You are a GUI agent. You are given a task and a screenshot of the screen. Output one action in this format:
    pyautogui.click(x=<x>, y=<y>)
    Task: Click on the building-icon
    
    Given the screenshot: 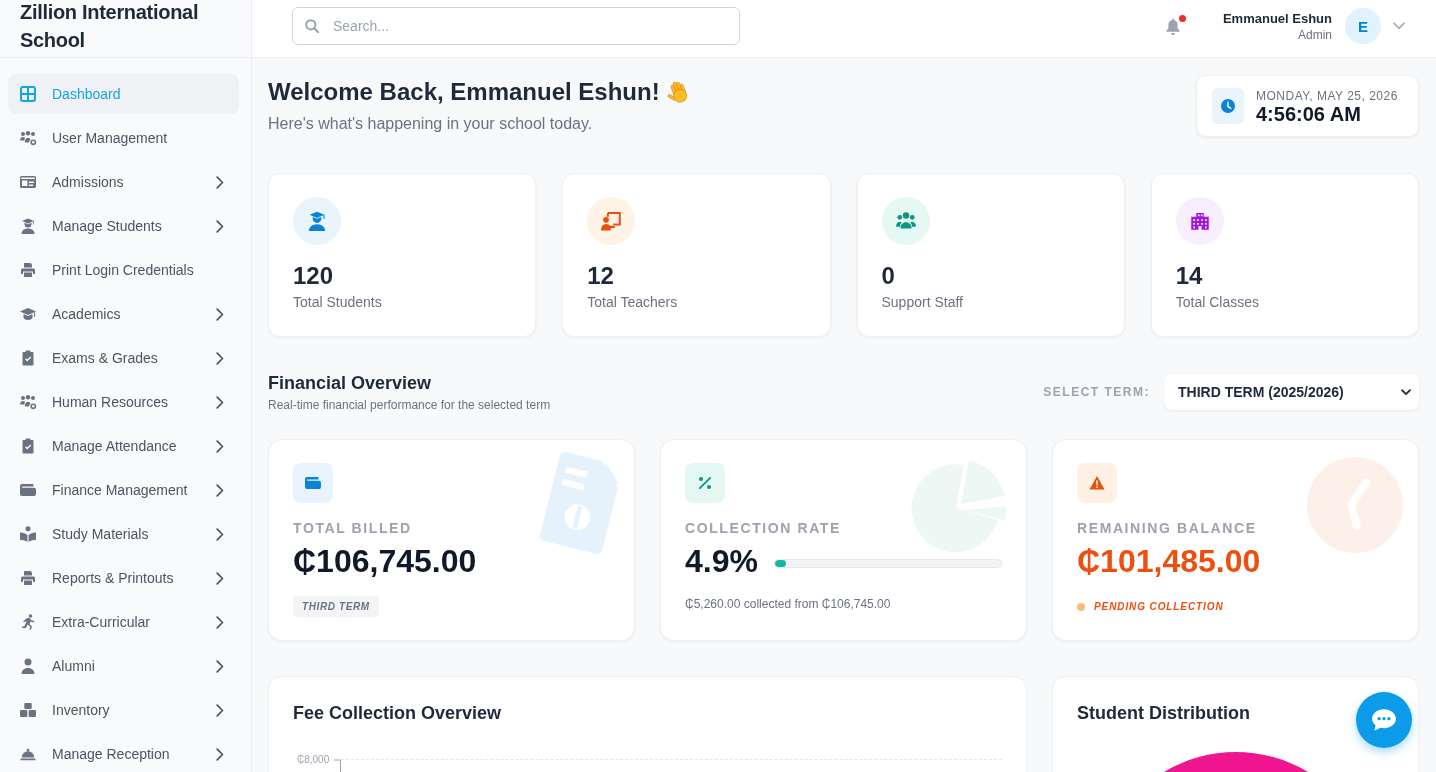 What is the action you would take?
    pyautogui.click(x=1199, y=221)
    